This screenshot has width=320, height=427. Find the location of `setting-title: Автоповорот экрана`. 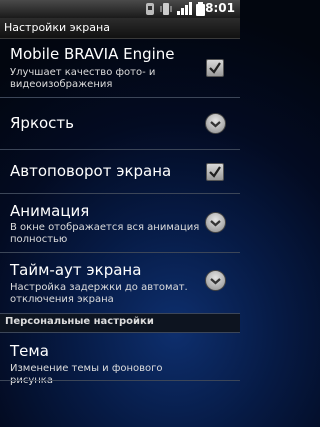

setting-title: Автоповорот экрана is located at coordinates (91, 171).